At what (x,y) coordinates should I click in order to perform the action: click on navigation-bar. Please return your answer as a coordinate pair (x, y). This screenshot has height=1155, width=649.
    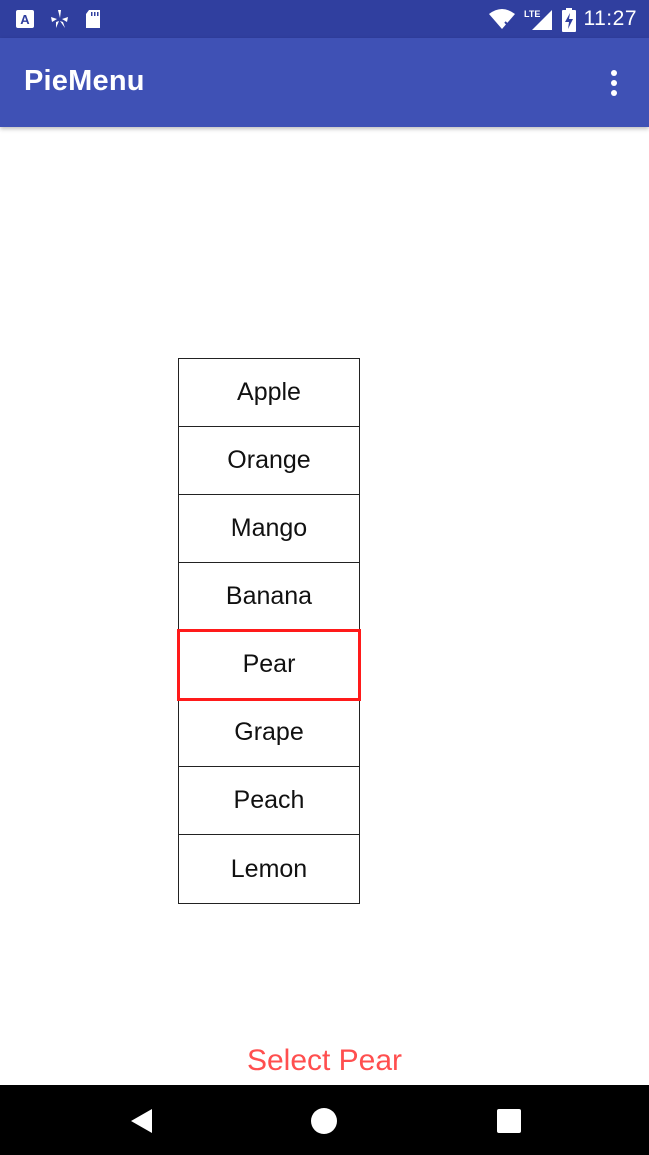
    Looking at the image, I should click on (324, 1120).